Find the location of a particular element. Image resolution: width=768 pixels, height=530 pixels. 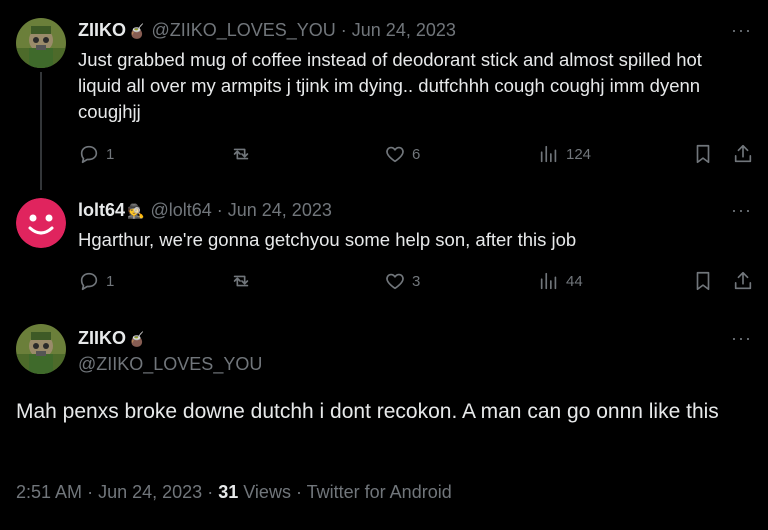

user-handle: @lolt64 is located at coordinates (180, 210).